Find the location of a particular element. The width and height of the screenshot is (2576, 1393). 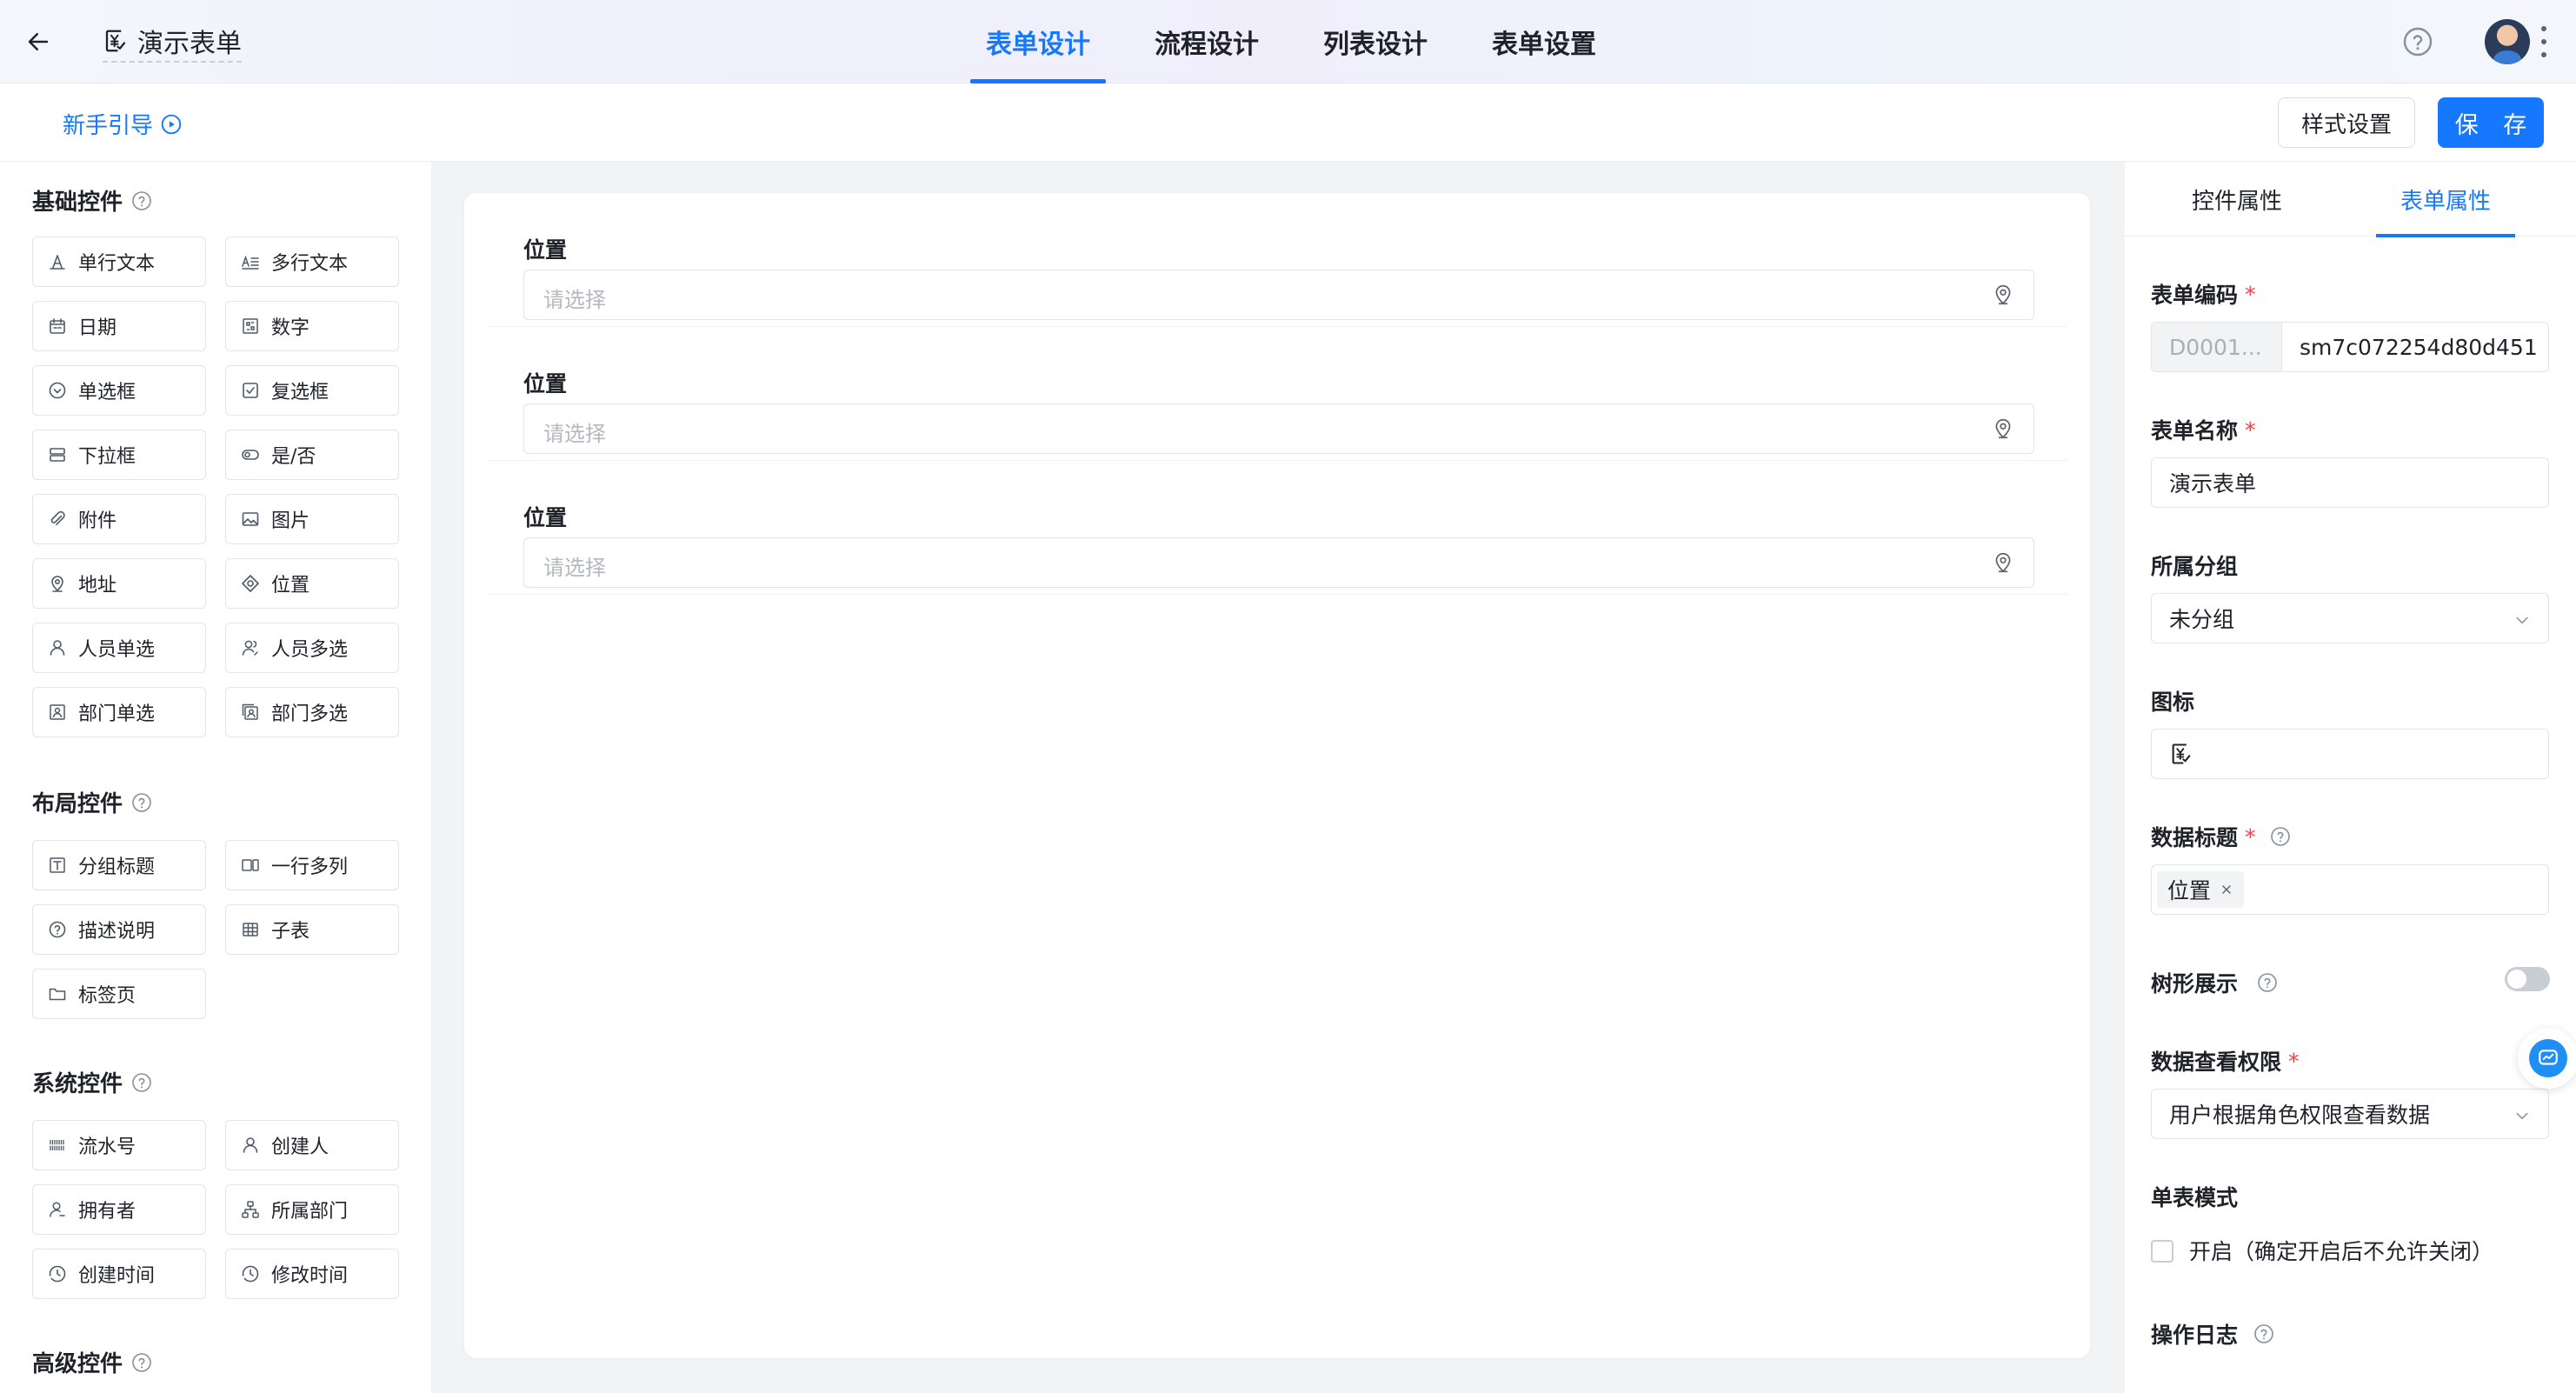

control-creator: 创建人 is located at coordinates (312, 1145).